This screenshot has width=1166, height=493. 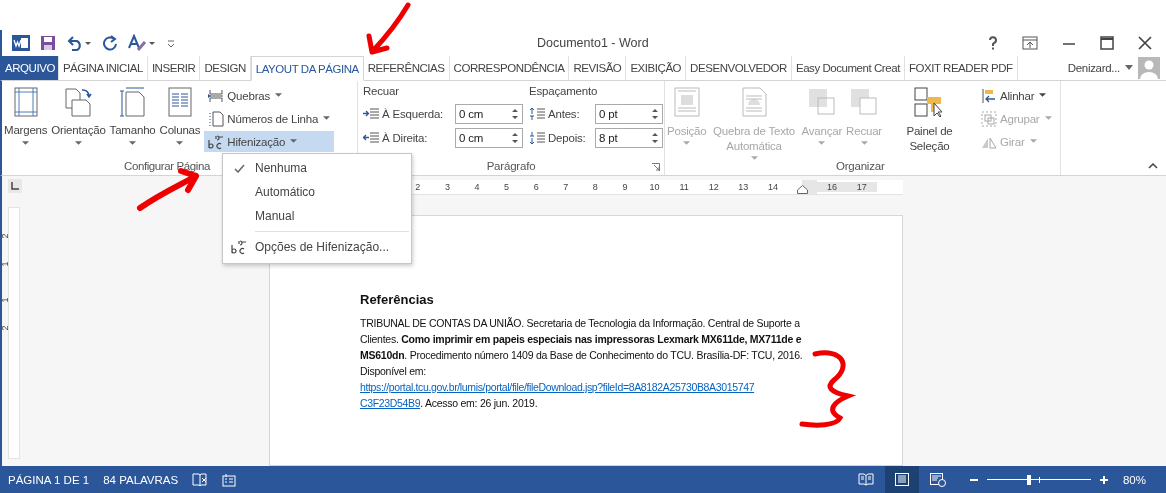 What do you see at coordinates (625, 187) in the screenshot?
I see `ruler-number: 9` at bounding box center [625, 187].